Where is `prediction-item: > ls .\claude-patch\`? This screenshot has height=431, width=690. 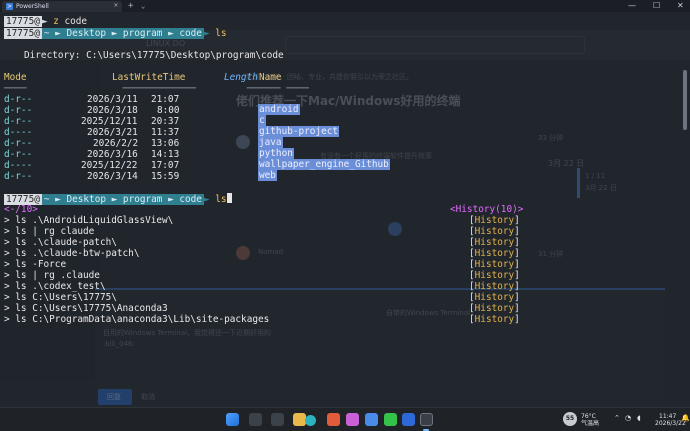
prediction-item: > ls .\claude-patch\ is located at coordinates (60, 242).